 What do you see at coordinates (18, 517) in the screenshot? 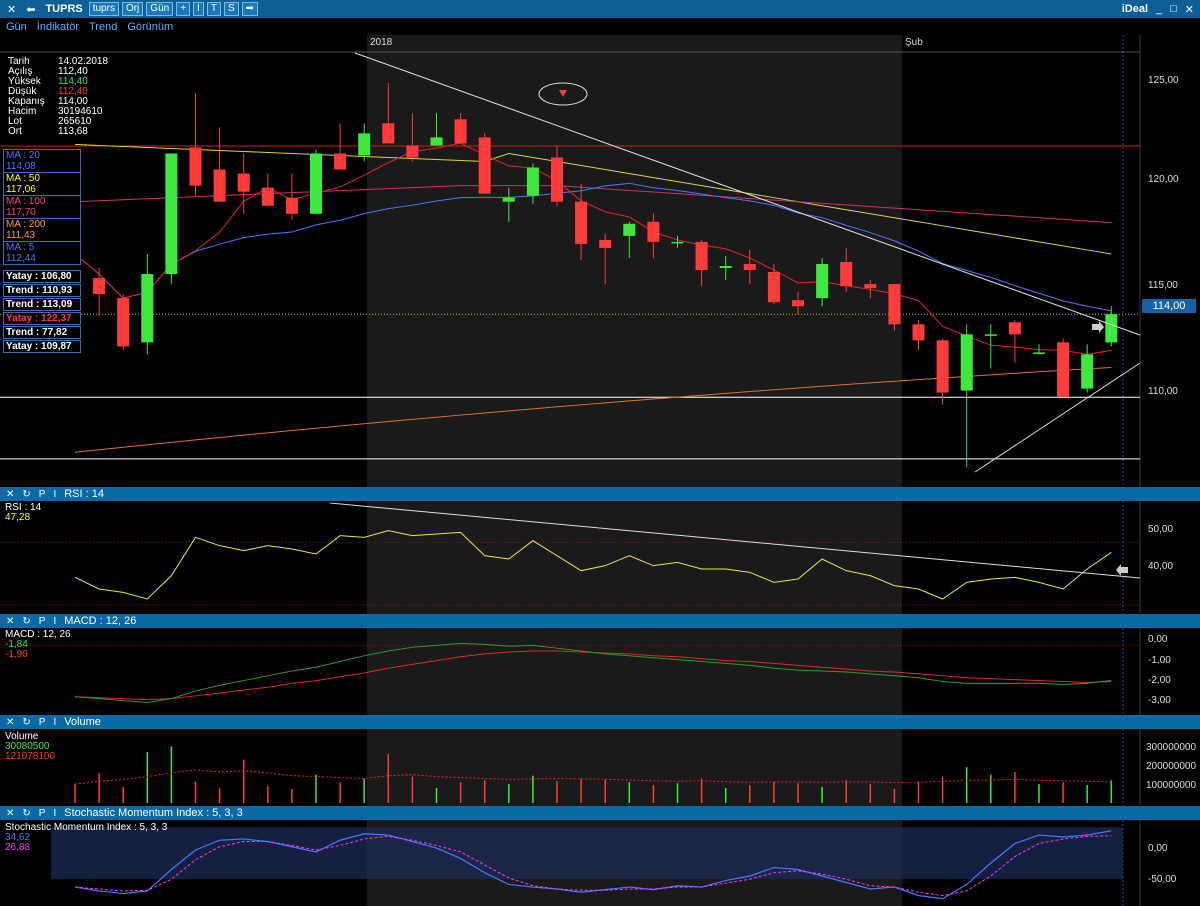
I see `rsi-value: 47,28` at bounding box center [18, 517].